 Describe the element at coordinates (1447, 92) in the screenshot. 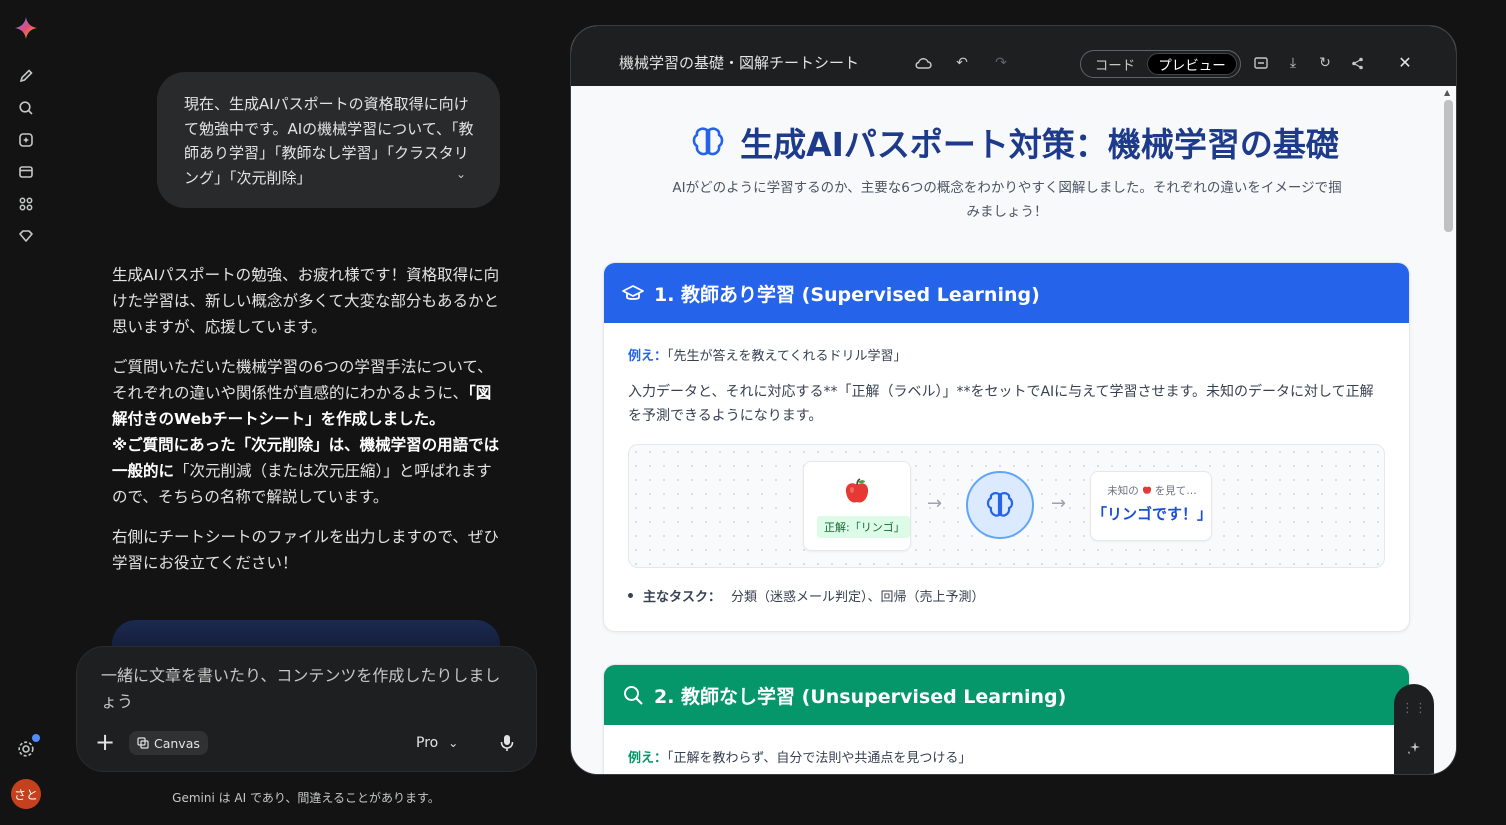

I see `scroll-up-arrow: ▲` at that location.